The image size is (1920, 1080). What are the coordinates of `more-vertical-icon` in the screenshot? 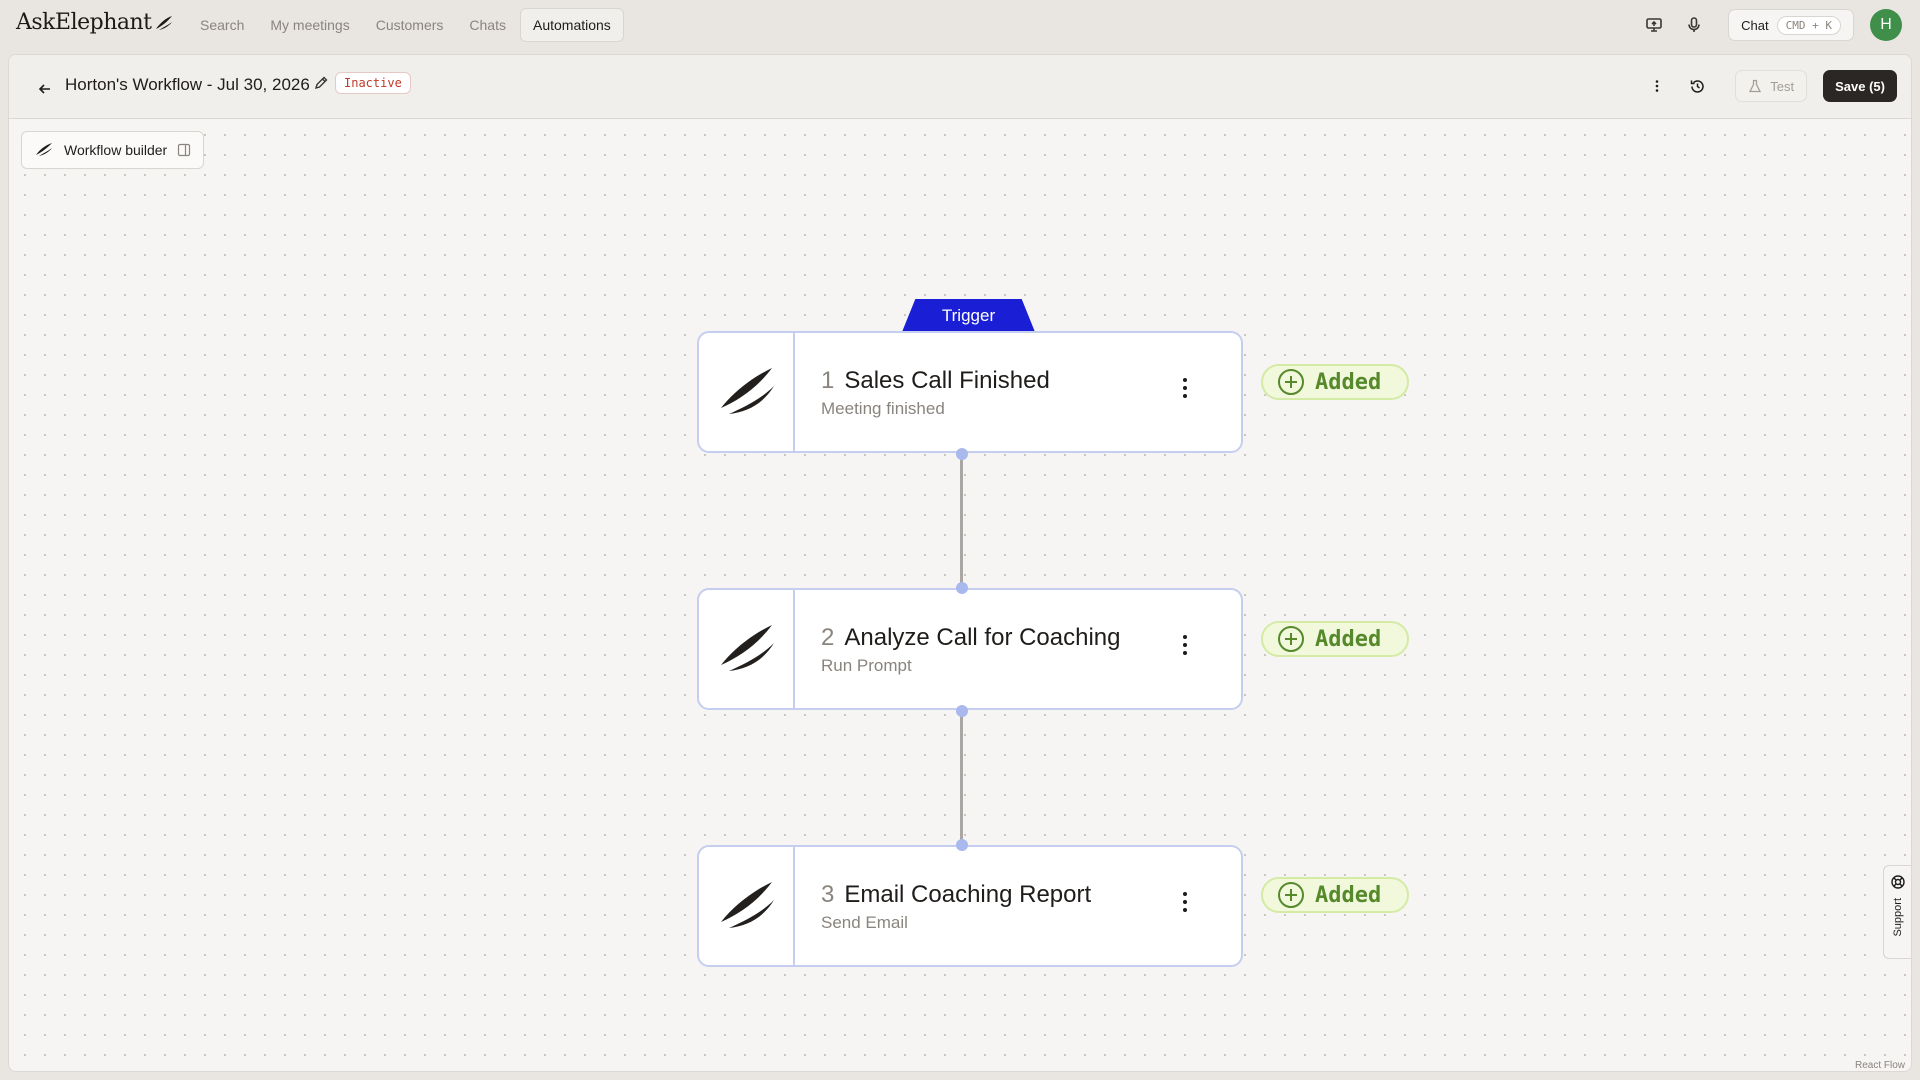 It's located at (1657, 86).